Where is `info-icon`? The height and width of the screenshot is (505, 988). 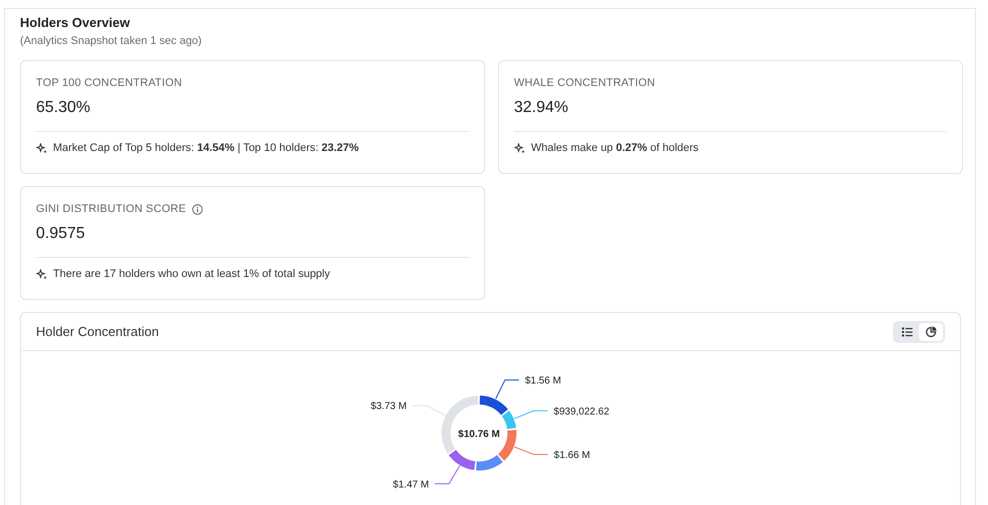
info-icon is located at coordinates (198, 209).